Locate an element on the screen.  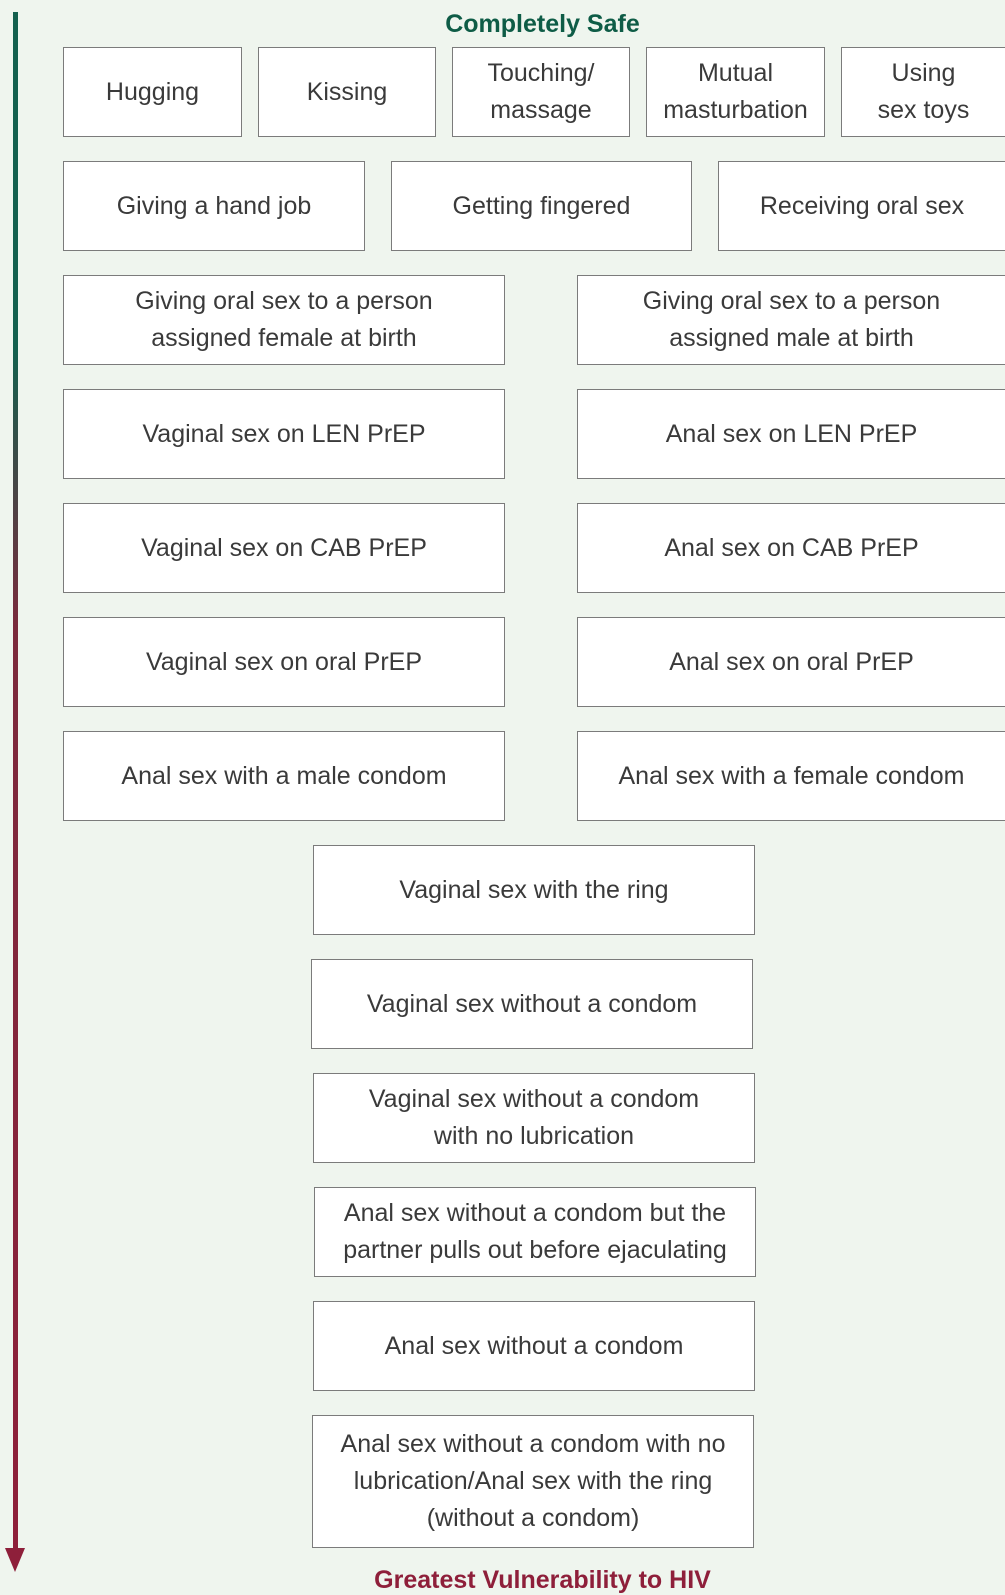
activity-box-touching-massage: Touching/ massage is located at coordinates (541, 92).